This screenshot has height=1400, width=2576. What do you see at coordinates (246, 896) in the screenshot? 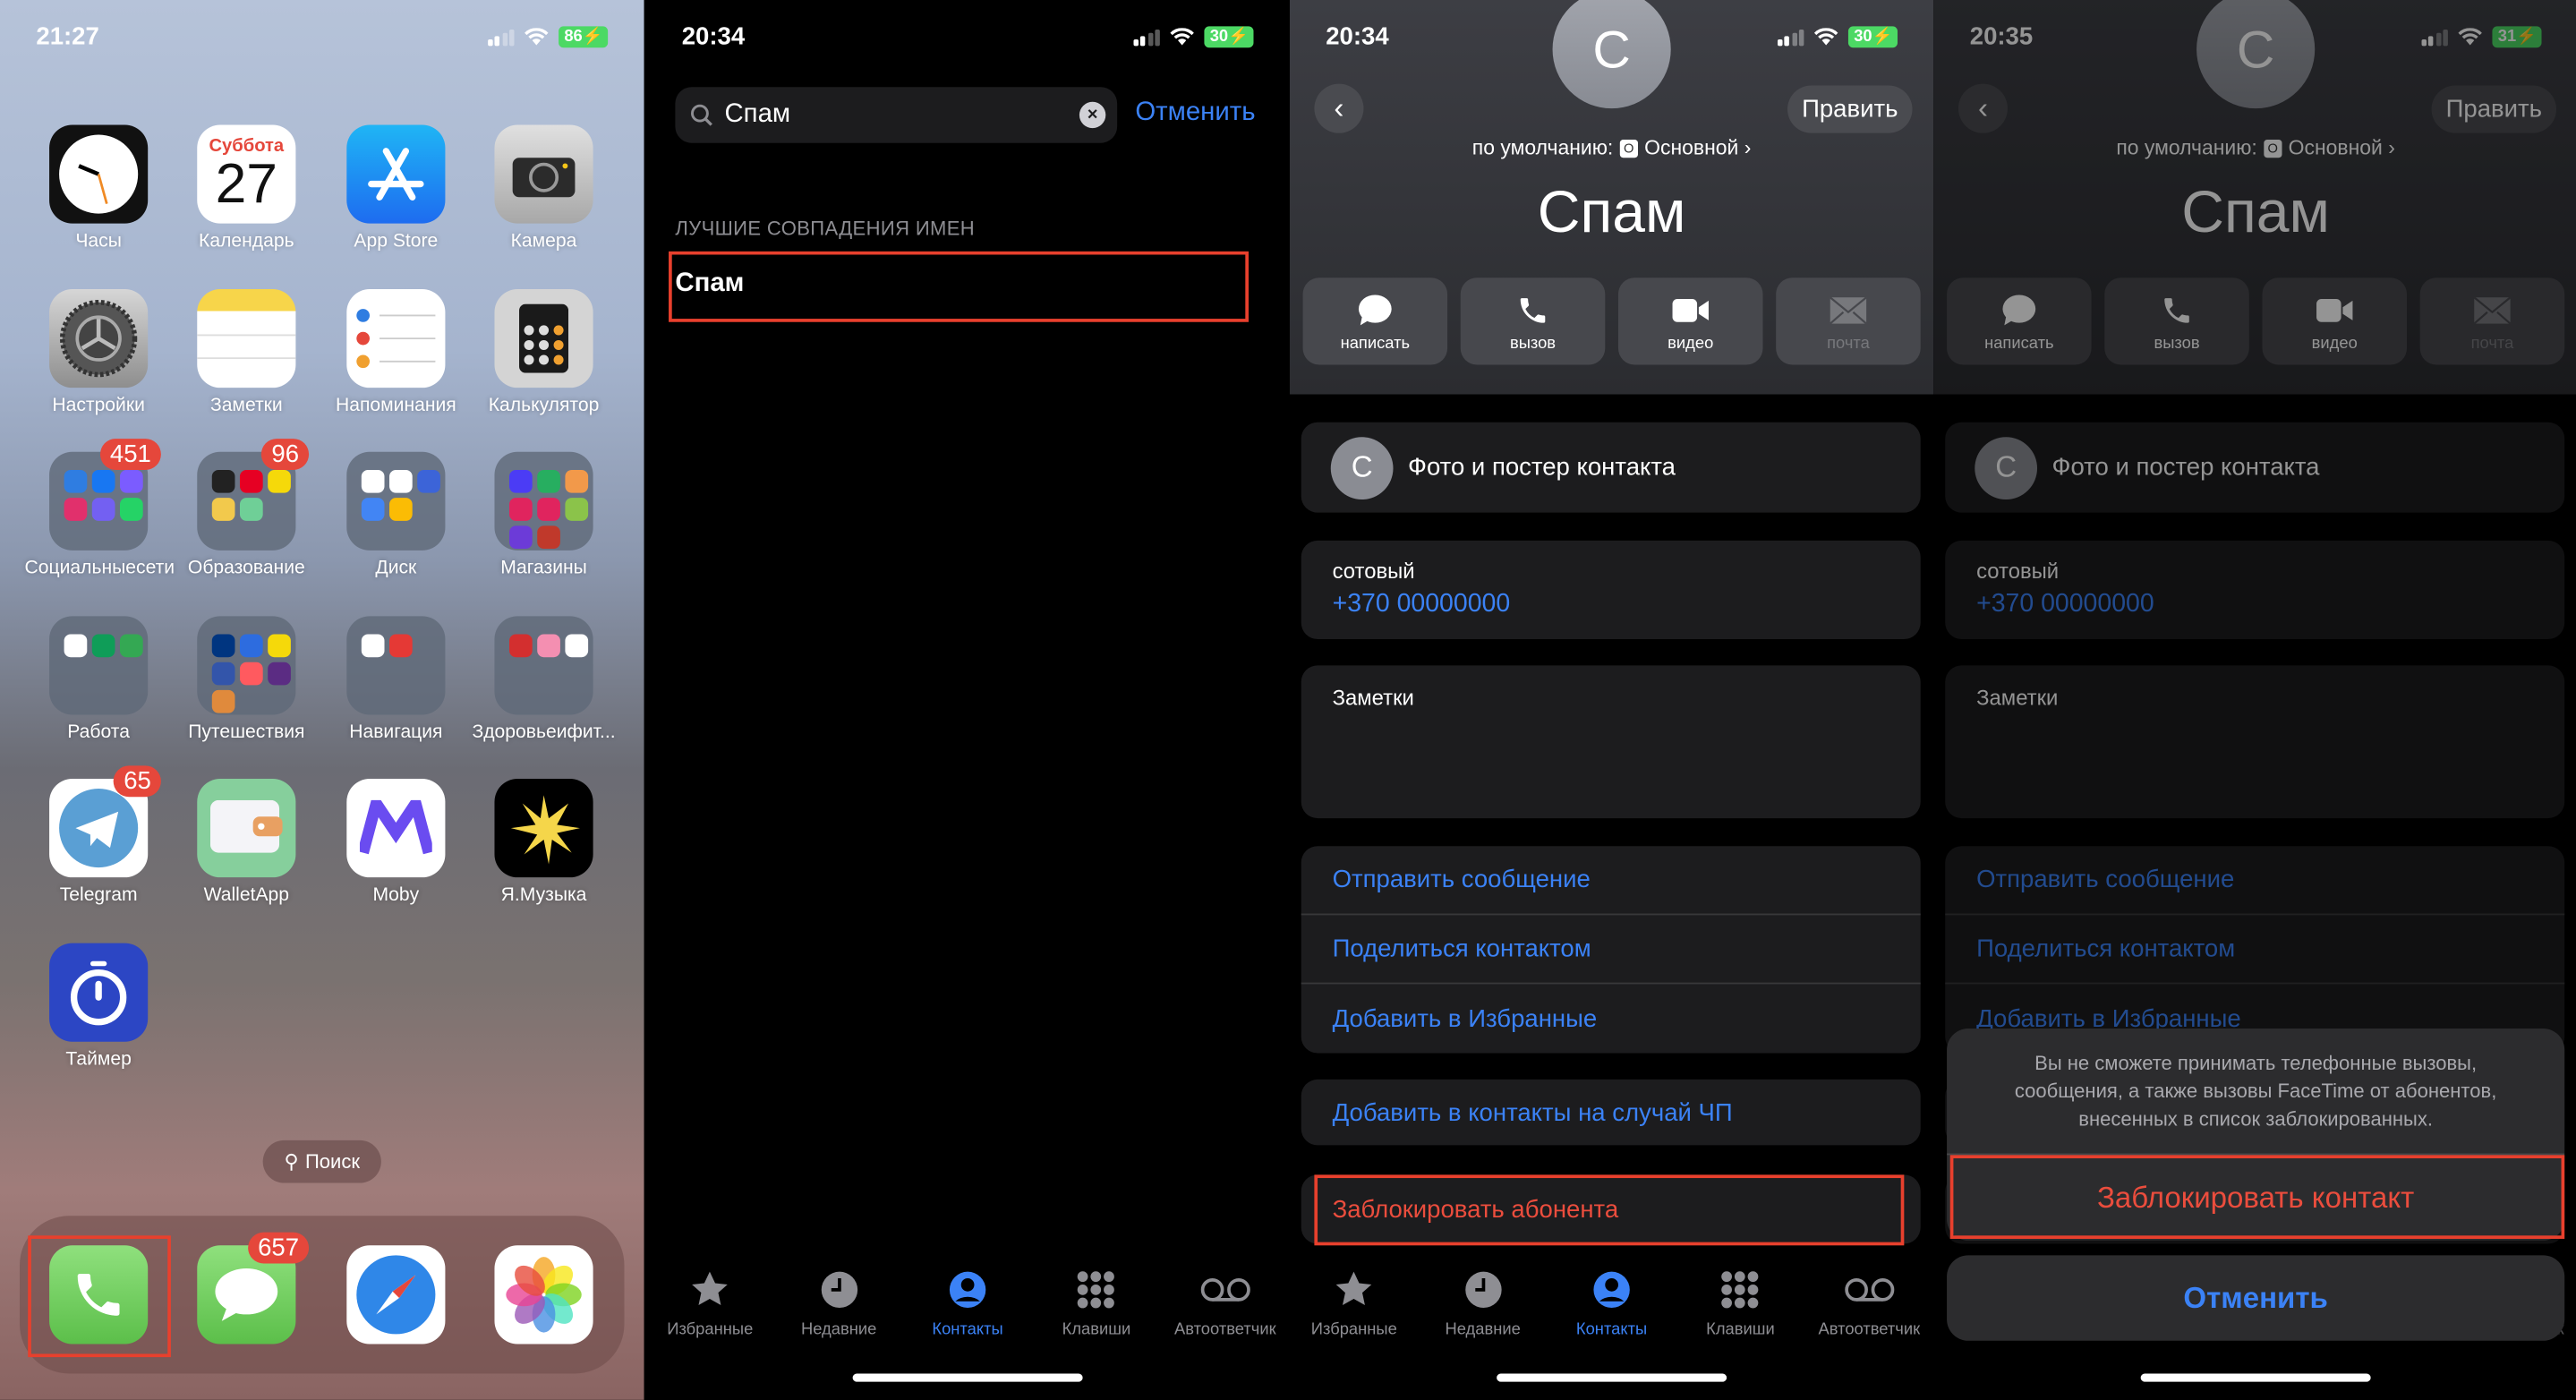
I see `app-label: WalletApp` at bounding box center [246, 896].